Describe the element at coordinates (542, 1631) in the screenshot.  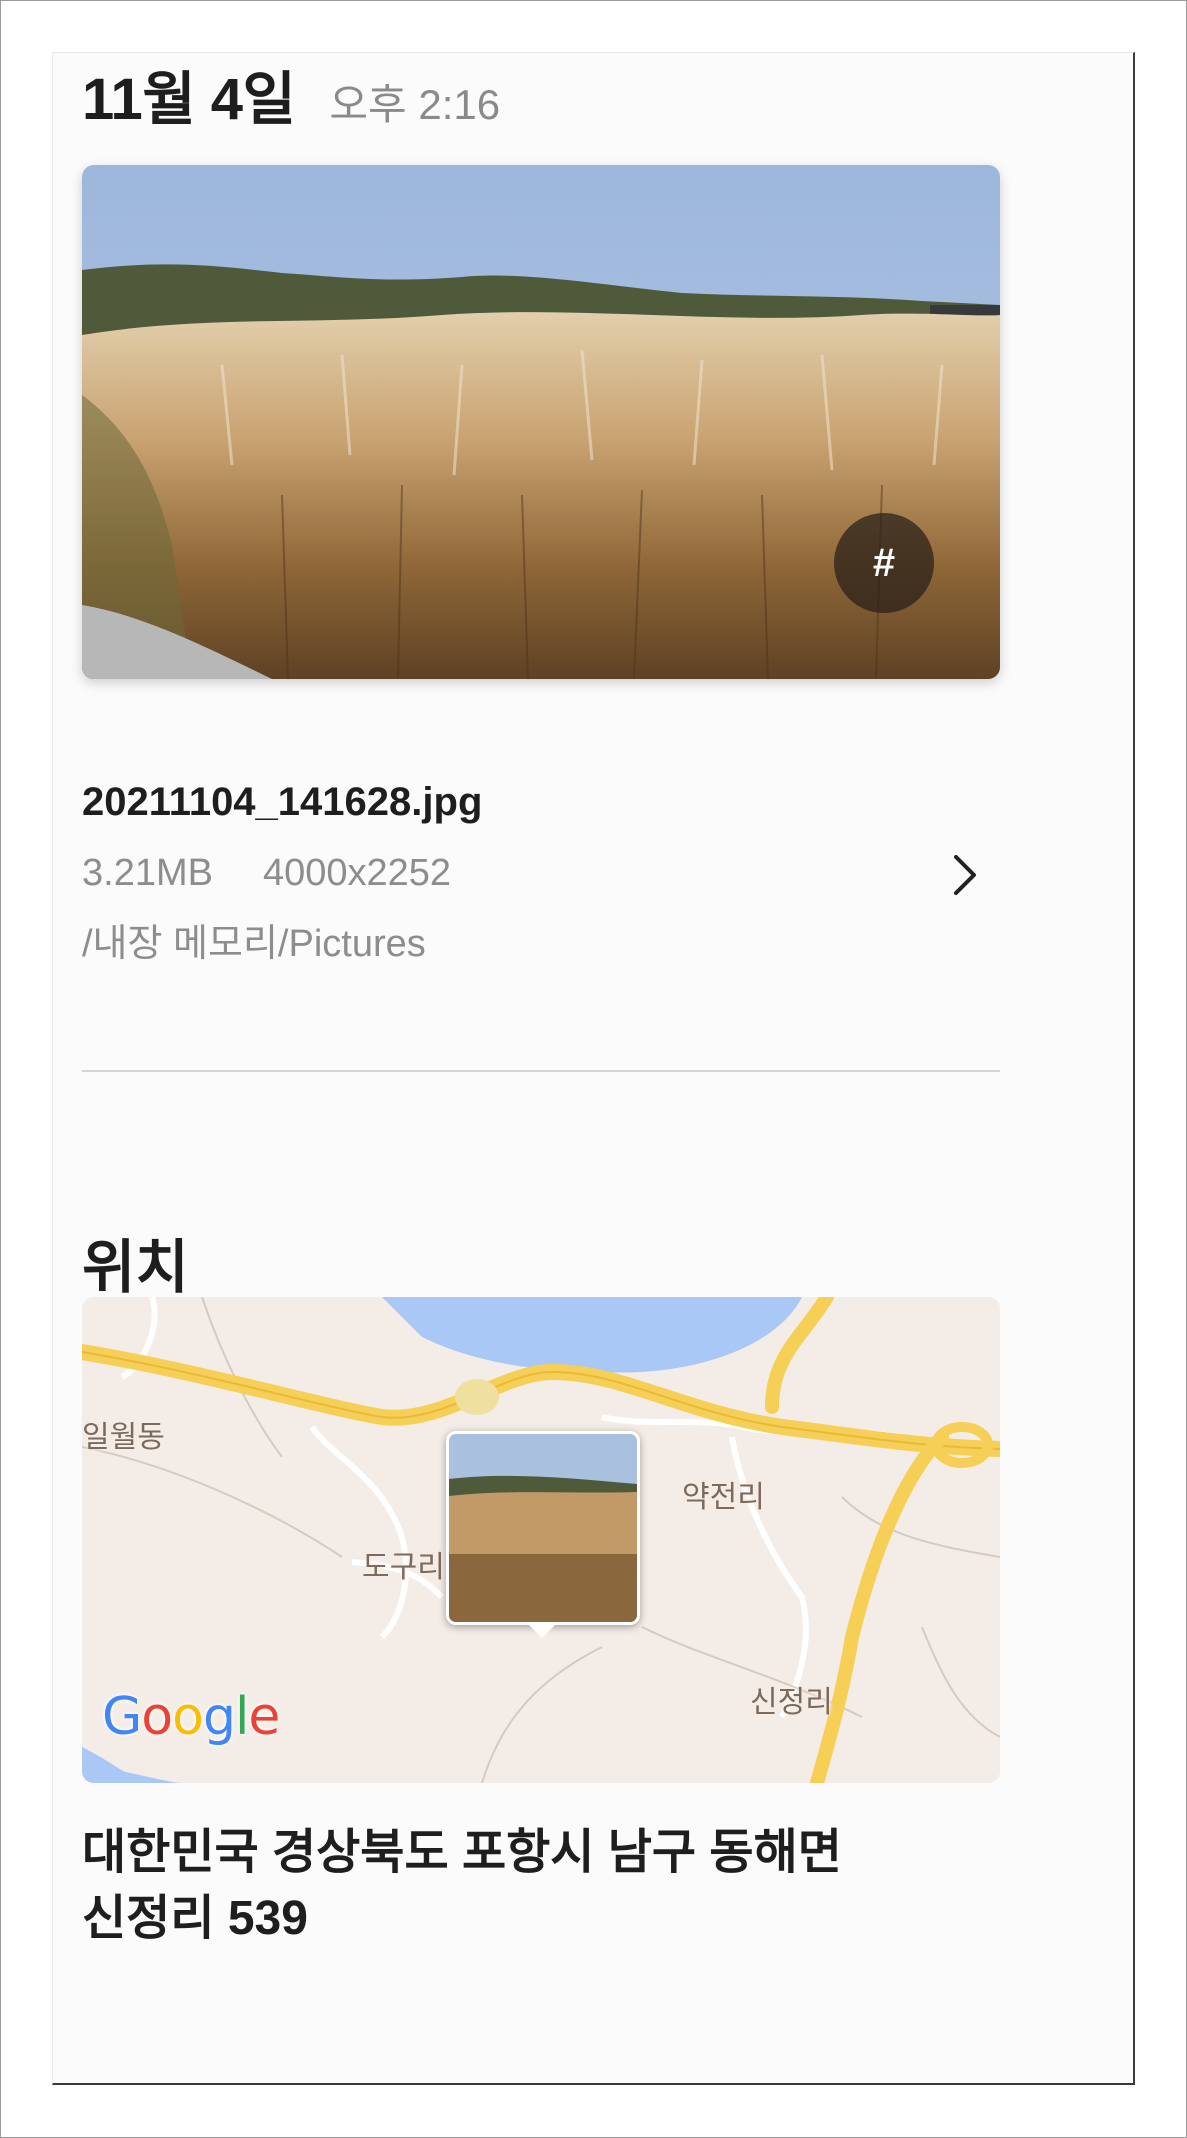
I see `marker-pointer` at that location.